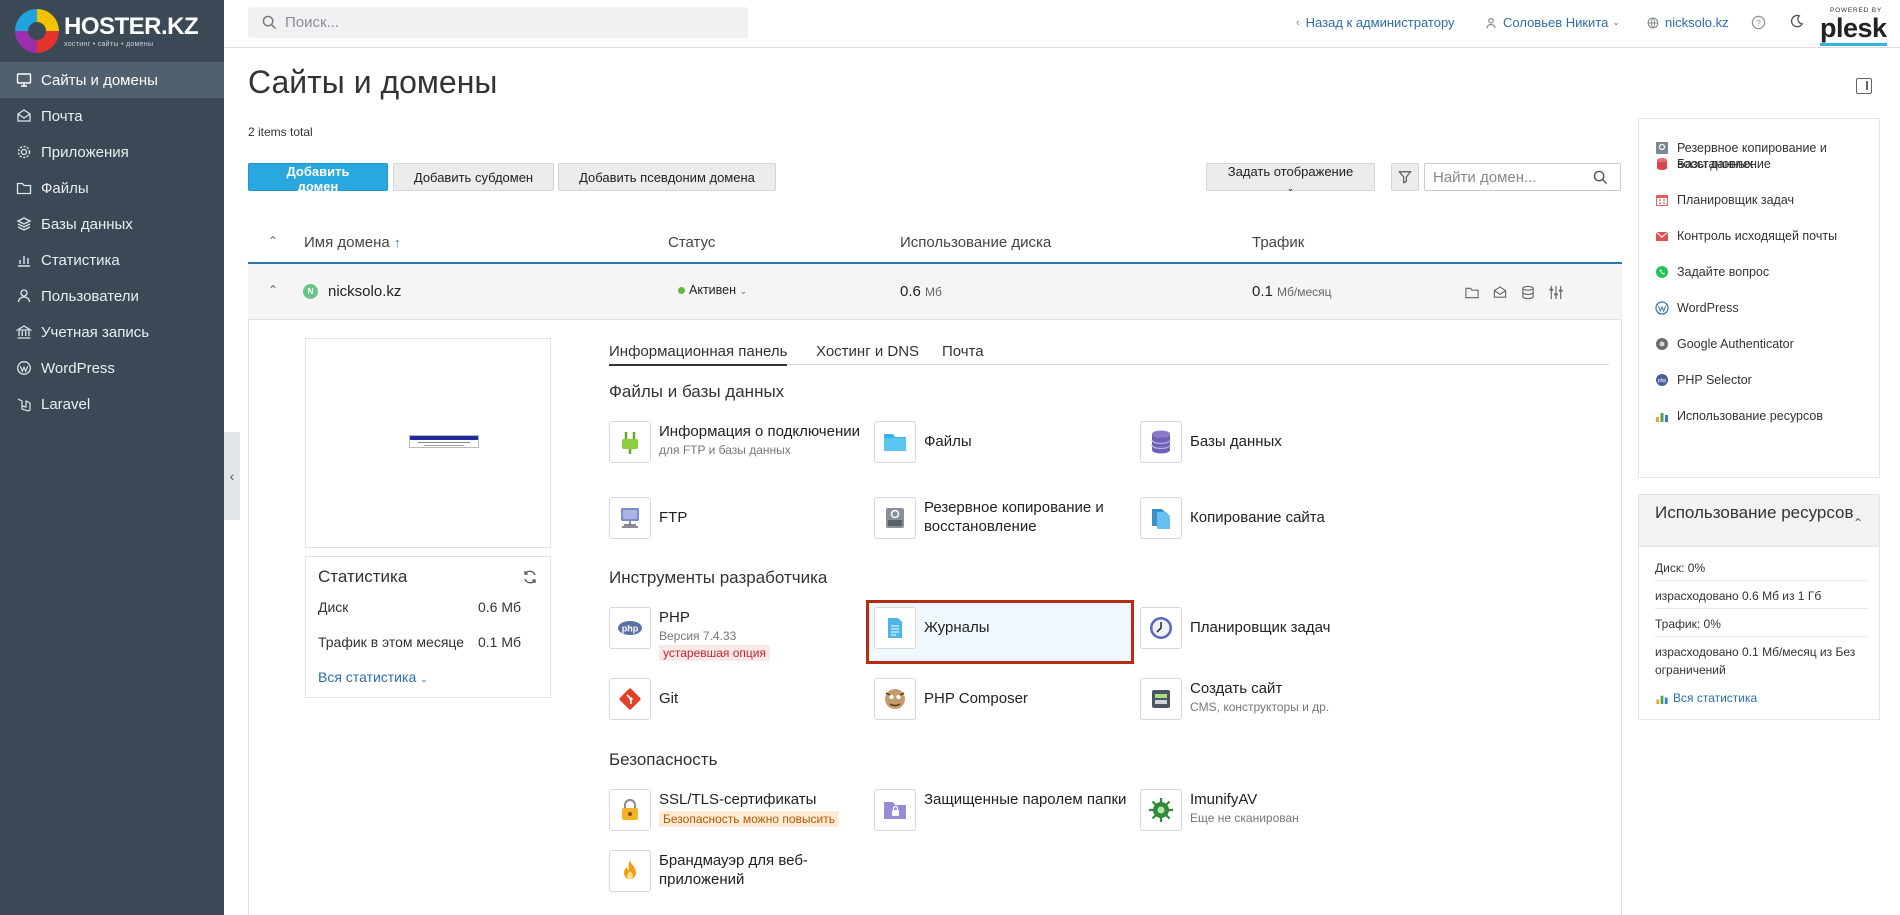 This screenshot has width=1900, height=915. I want to click on user-menu: Соловьев Никита ⌄, so click(1552, 22).